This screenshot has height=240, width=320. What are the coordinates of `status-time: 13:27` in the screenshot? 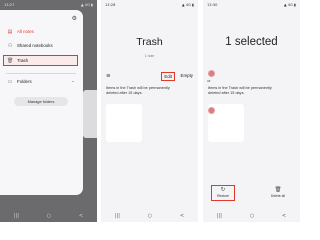 It's located at (9, 5).